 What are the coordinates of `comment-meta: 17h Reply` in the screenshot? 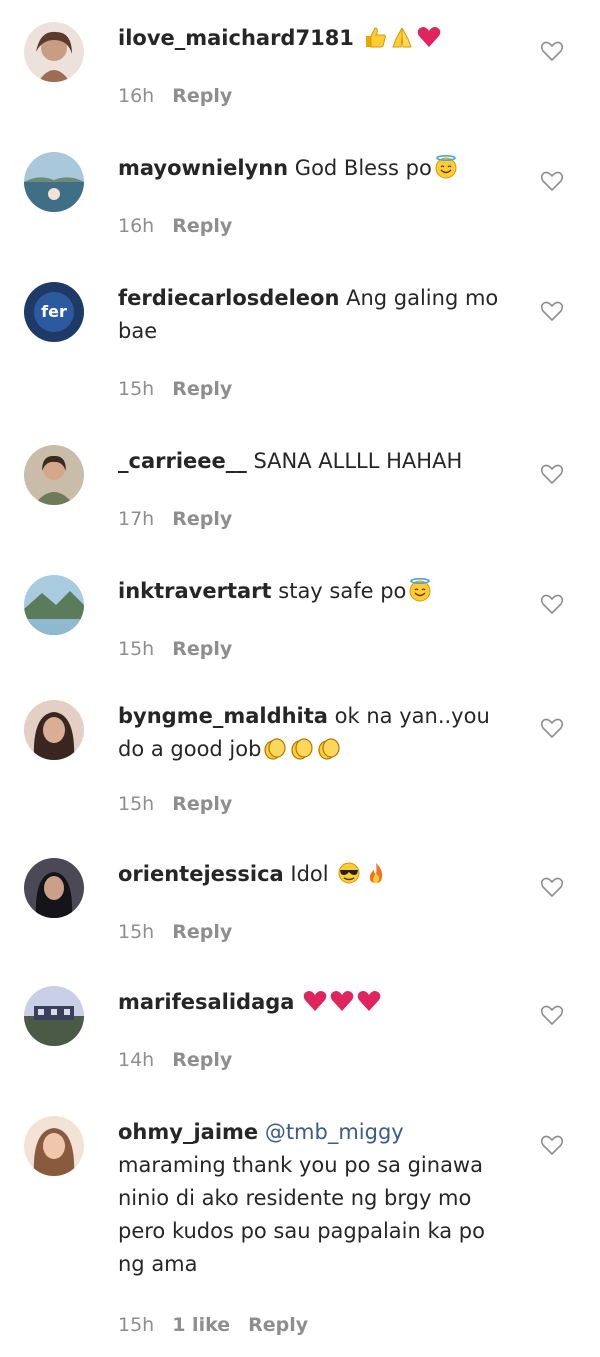 It's located at (175, 519).